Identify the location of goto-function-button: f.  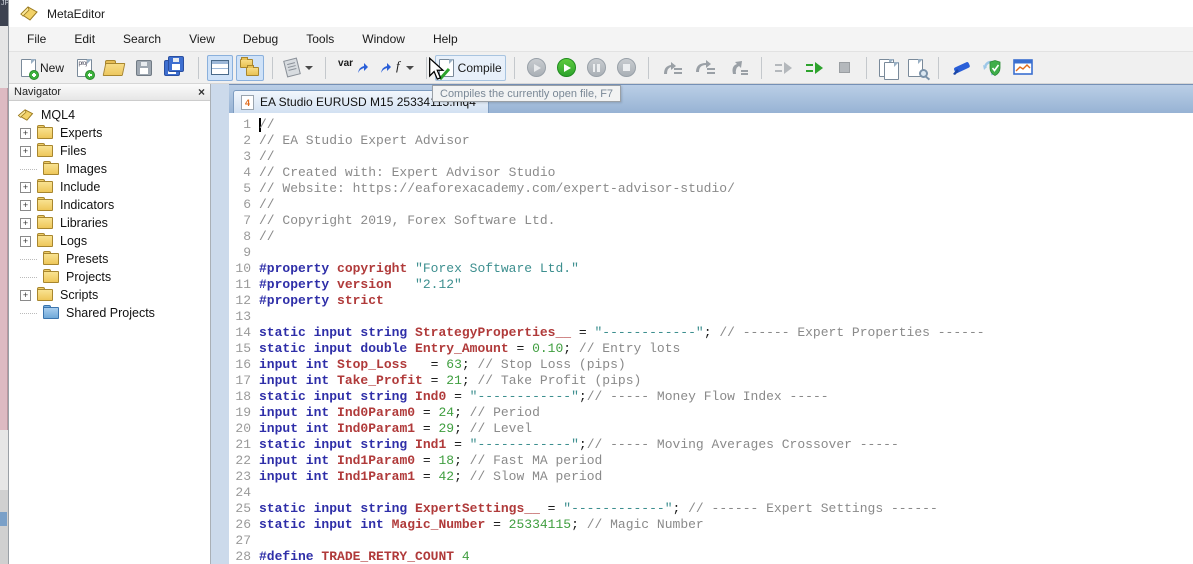
(397, 68).